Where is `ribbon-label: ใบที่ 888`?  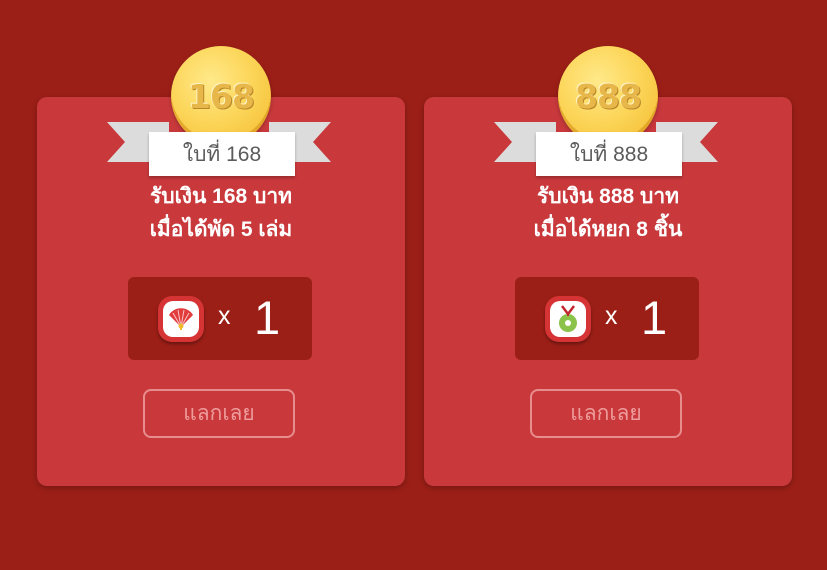
ribbon-label: ใบที่ 888 is located at coordinates (609, 154).